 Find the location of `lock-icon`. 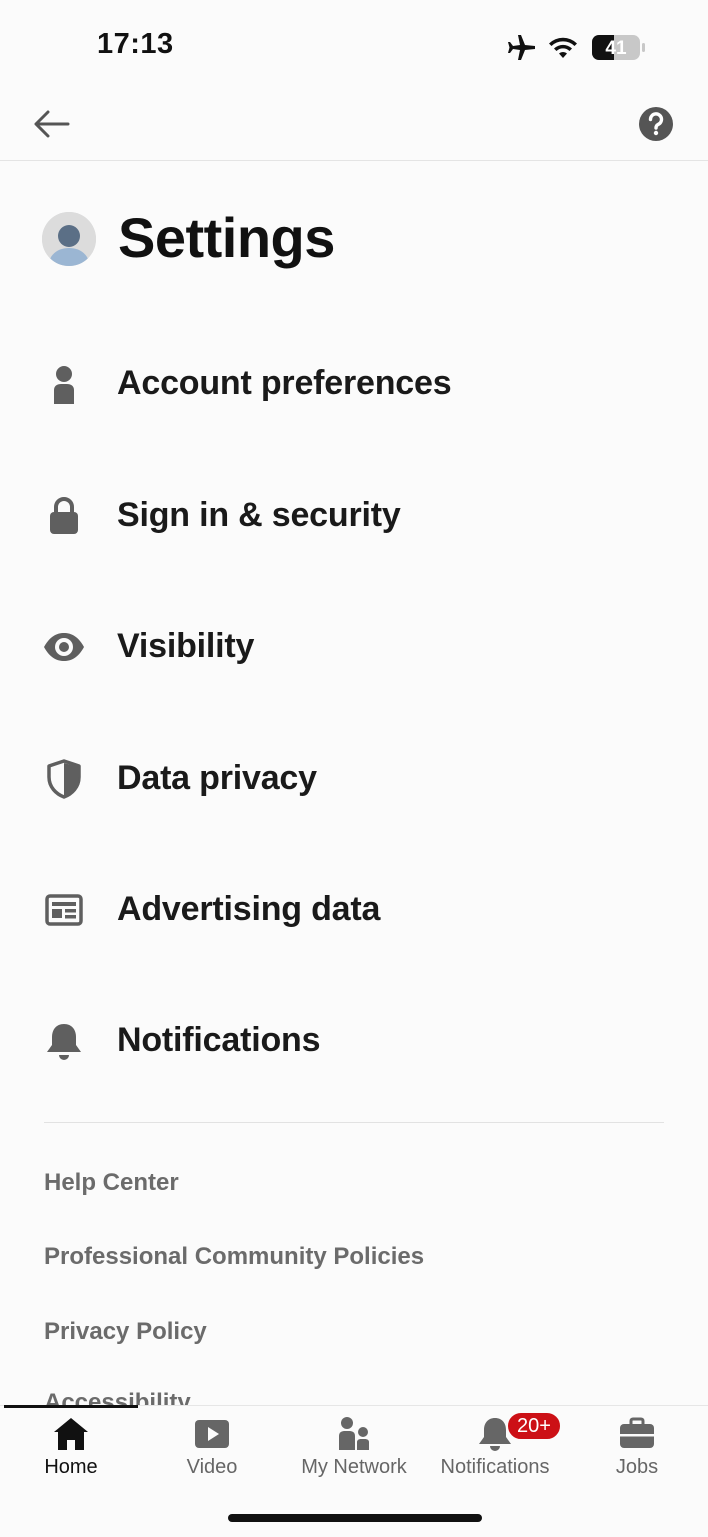

lock-icon is located at coordinates (64, 516).